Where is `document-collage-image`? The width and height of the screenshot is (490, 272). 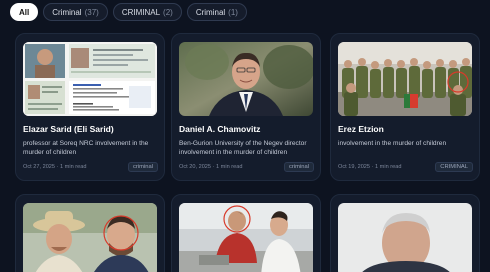 document-collage-image is located at coordinates (90, 79).